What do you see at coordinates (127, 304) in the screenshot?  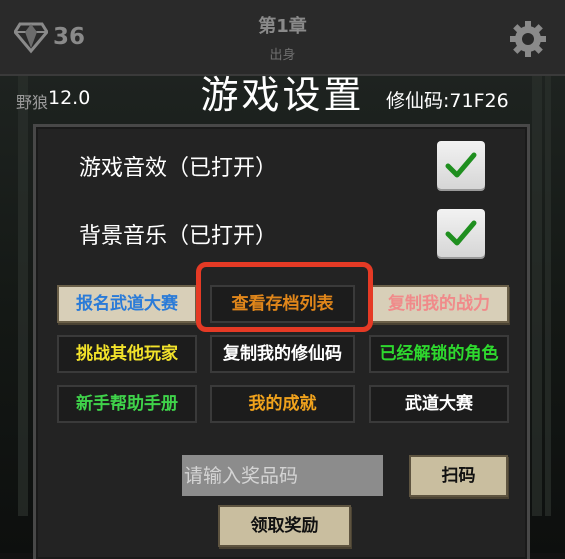 I see `register-tournament-button: 报名武道大赛` at bounding box center [127, 304].